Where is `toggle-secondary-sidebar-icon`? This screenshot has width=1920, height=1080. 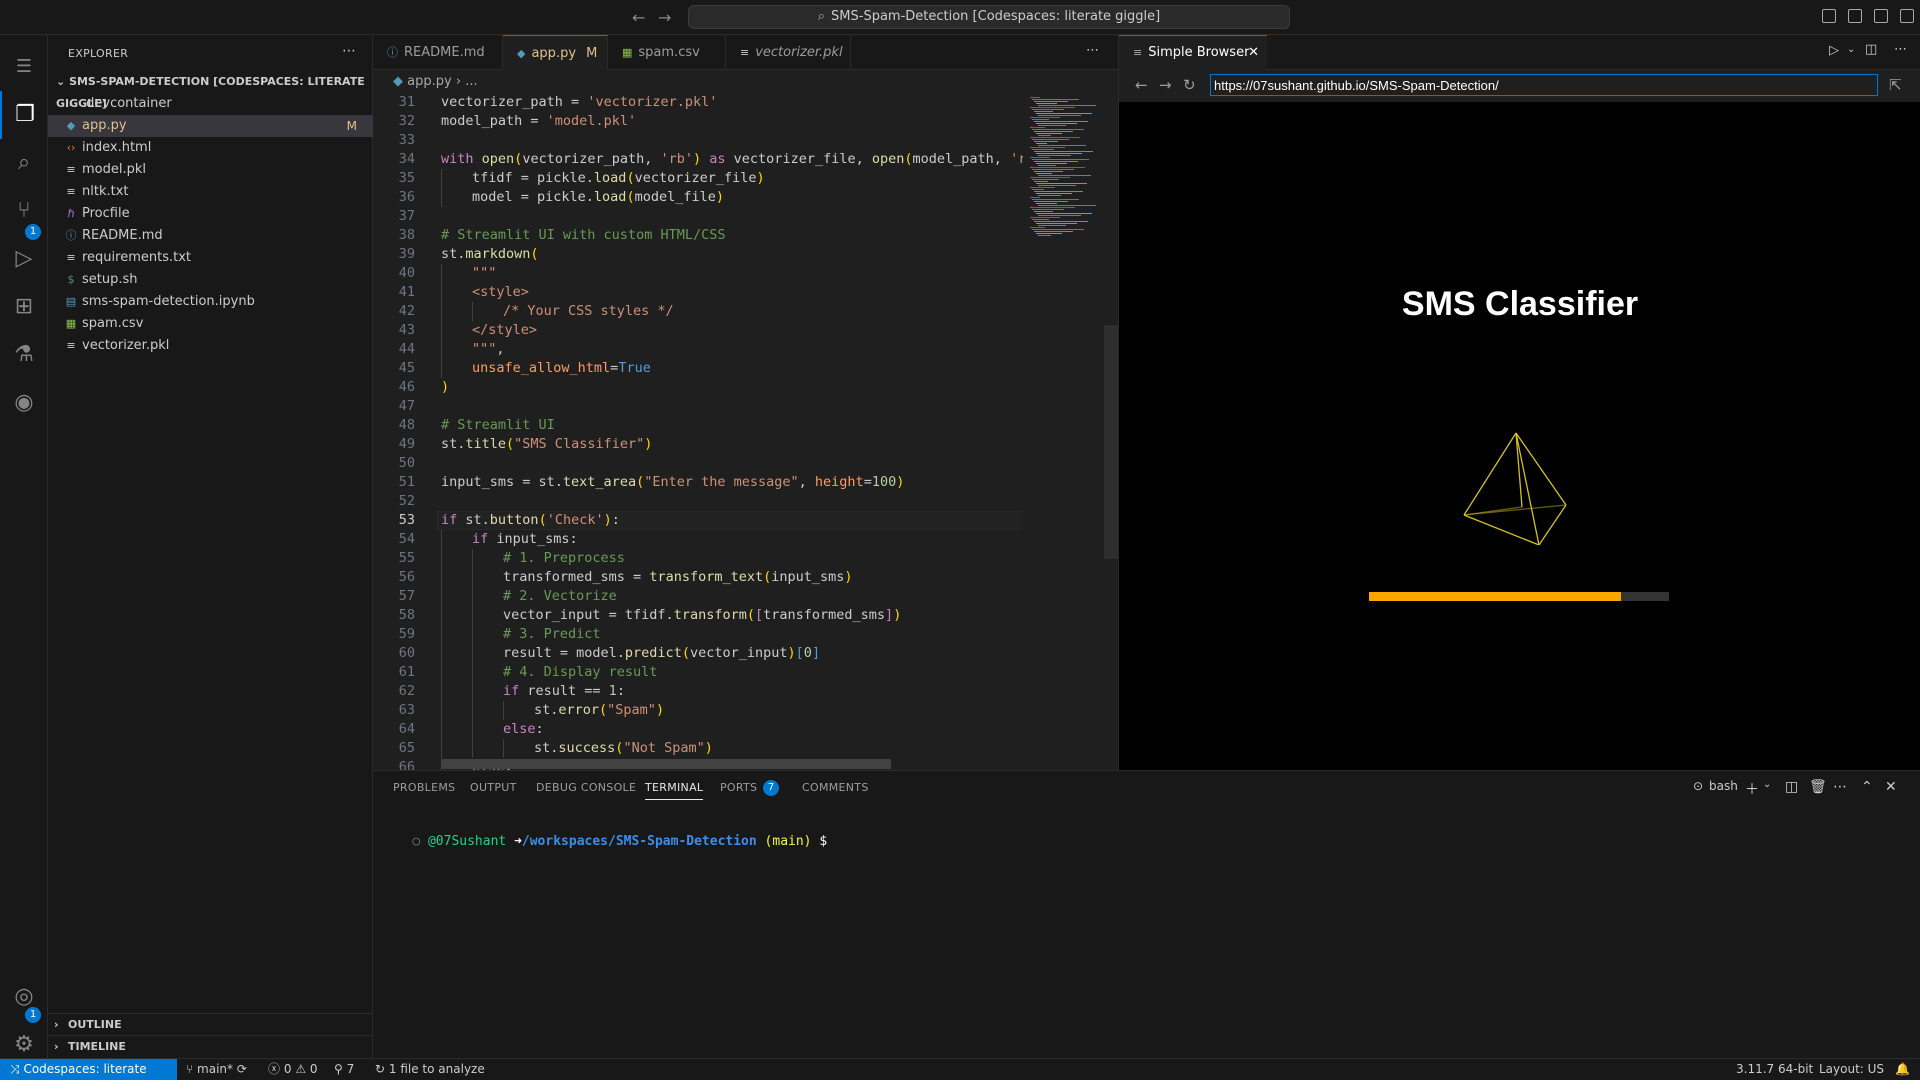 toggle-secondary-sidebar-icon is located at coordinates (1881, 16).